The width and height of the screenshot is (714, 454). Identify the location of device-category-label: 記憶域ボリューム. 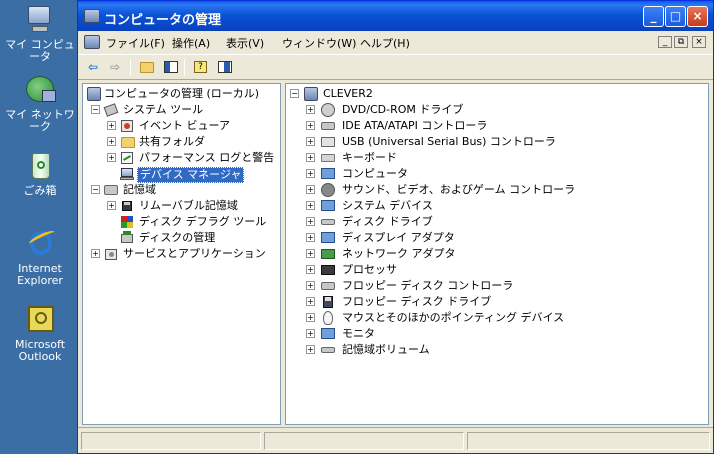
(386, 349).